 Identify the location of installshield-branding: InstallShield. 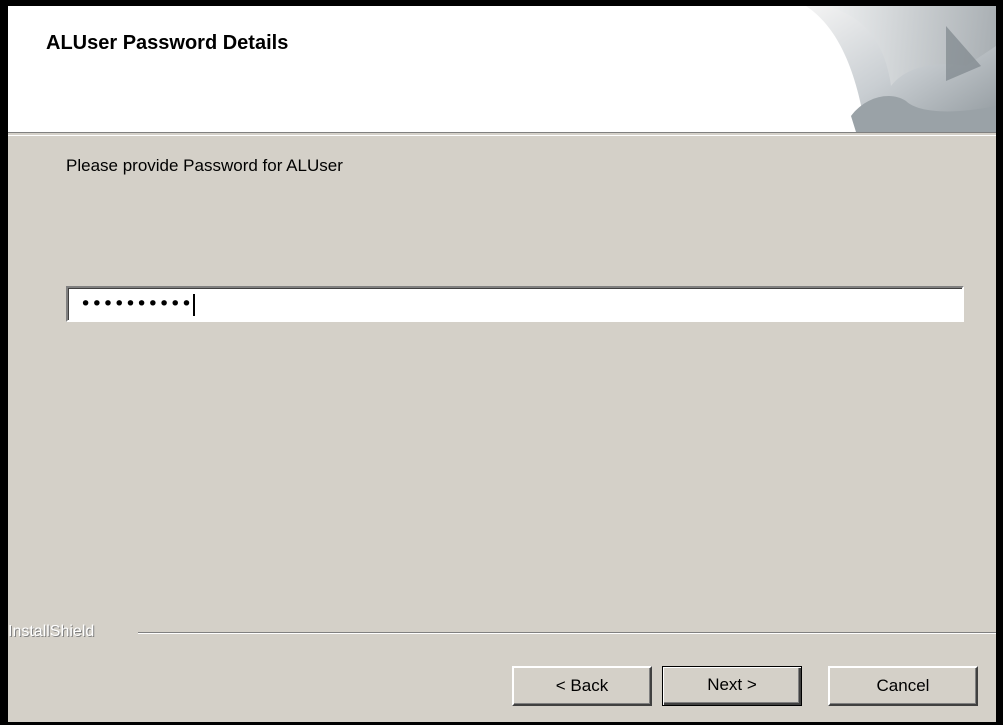
(502, 633).